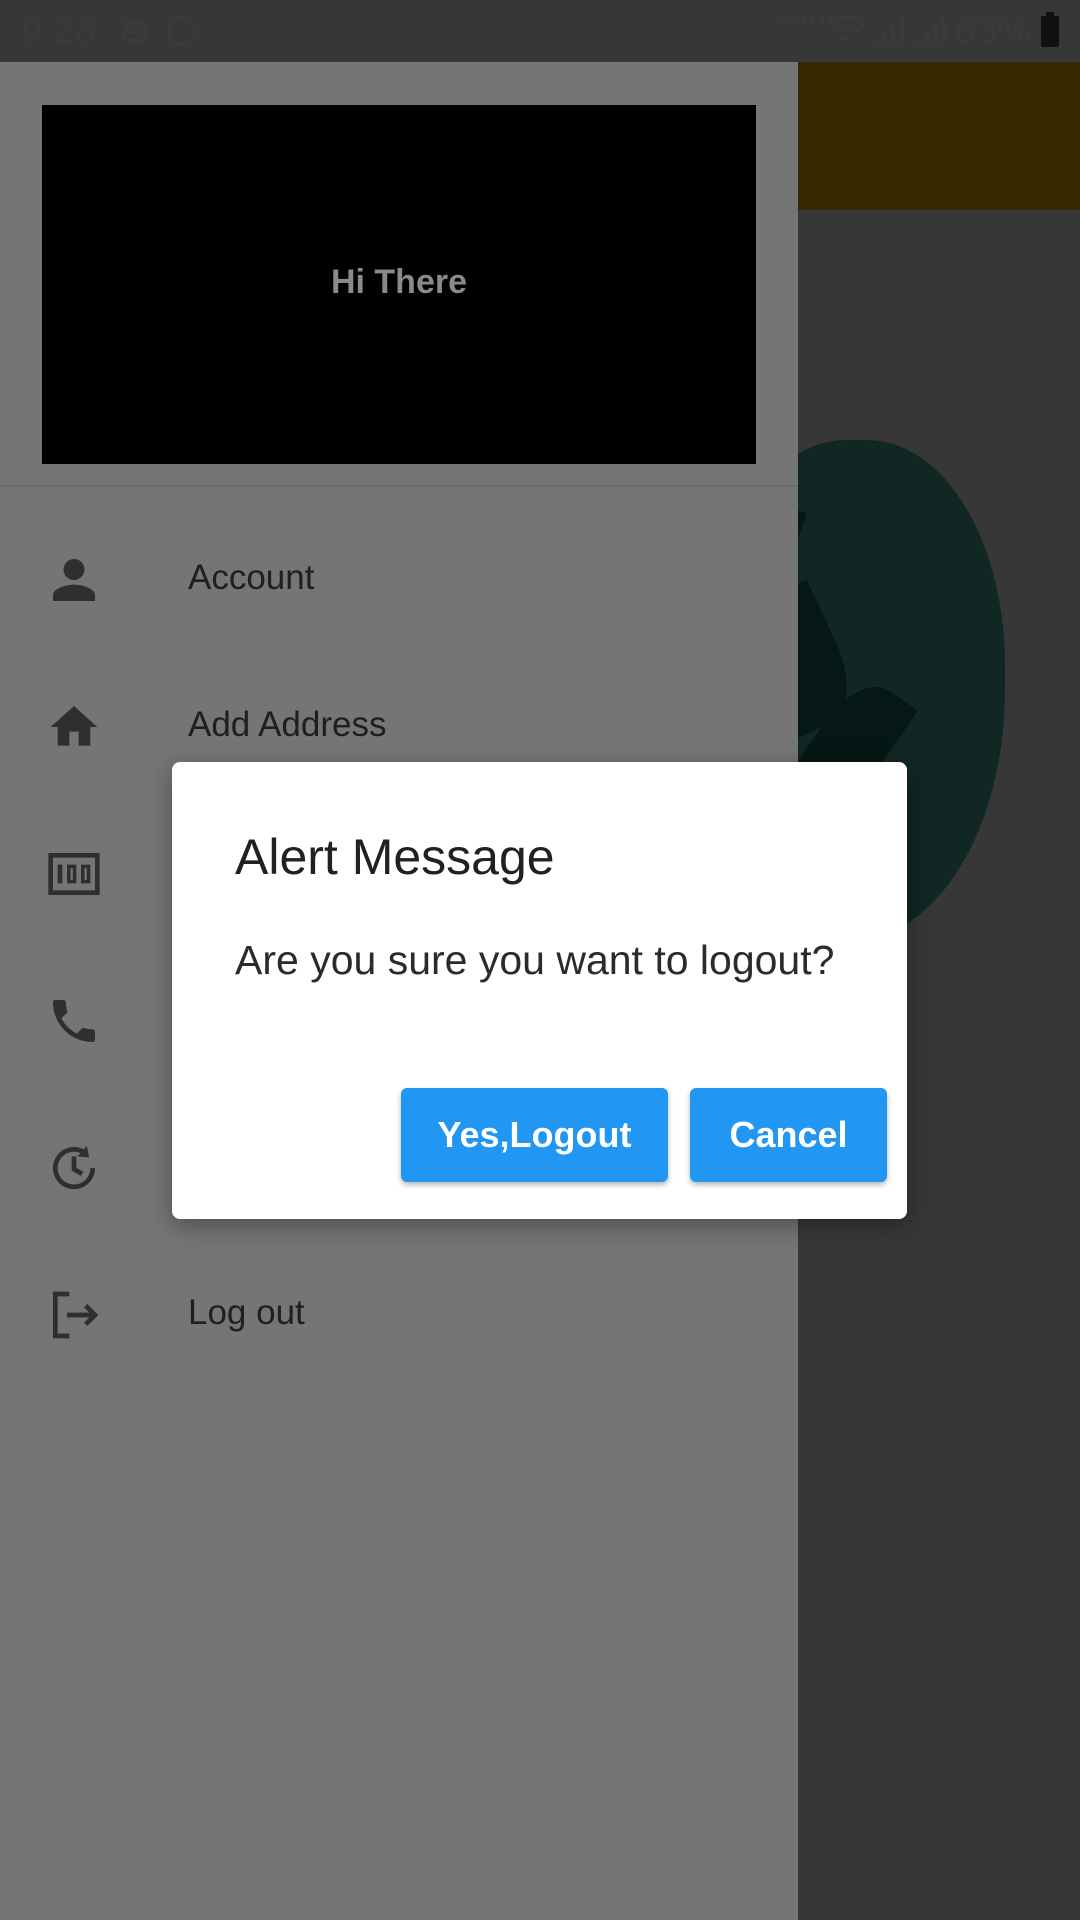  Describe the element at coordinates (74, 874) in the screenshot. I see `score-100-icon` at that location.